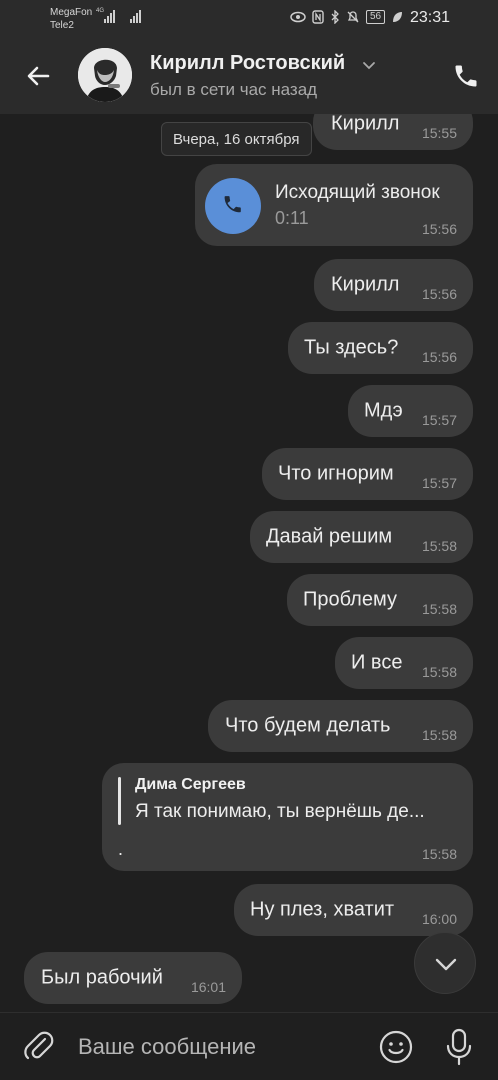 This screenshot has height=1080, width=498. I want to click on network-type: 4G, so click(100, 11).